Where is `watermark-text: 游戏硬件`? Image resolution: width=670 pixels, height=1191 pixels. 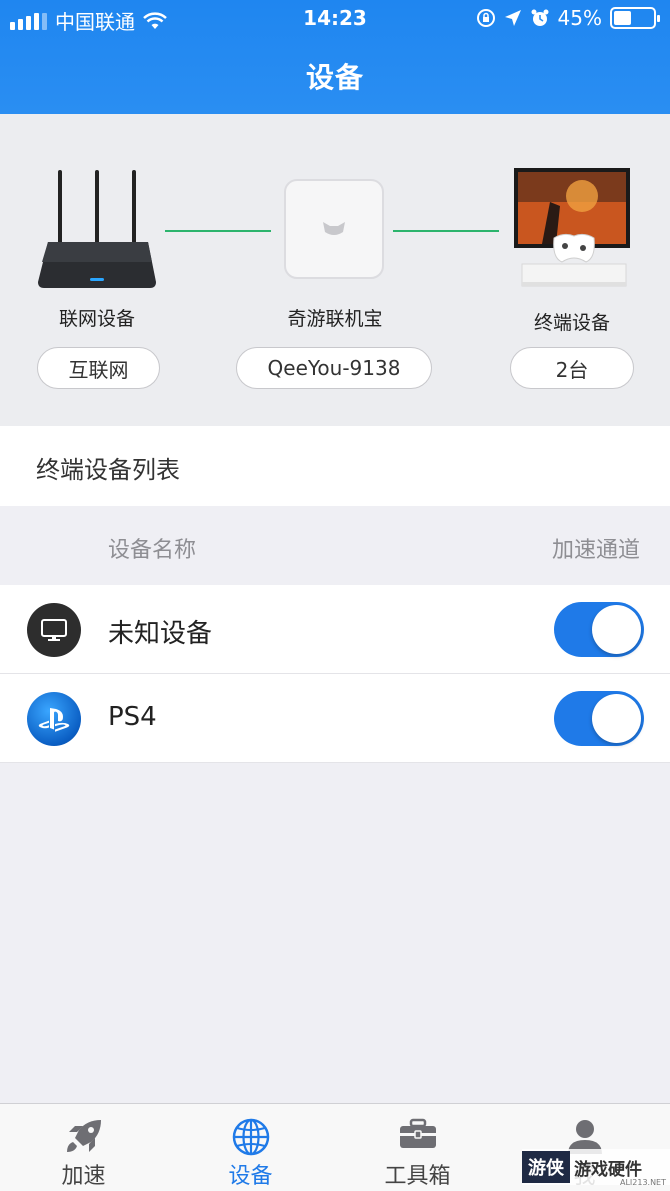
watermark-text: 游戏硬件 is located at coordinates (608, 1169).